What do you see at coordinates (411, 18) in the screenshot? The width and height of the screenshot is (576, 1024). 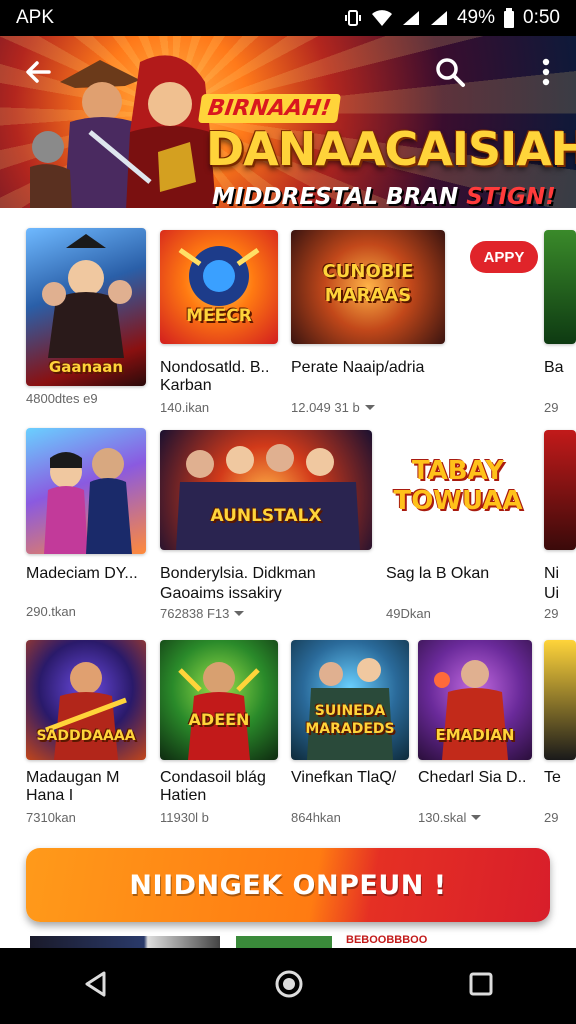 I see `signal-icon` at bounding box center [411, 18].